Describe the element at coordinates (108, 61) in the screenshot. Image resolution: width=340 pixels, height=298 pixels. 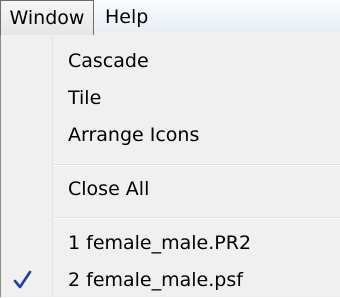
I see `menu-item-cascade: Cascade` at that location.